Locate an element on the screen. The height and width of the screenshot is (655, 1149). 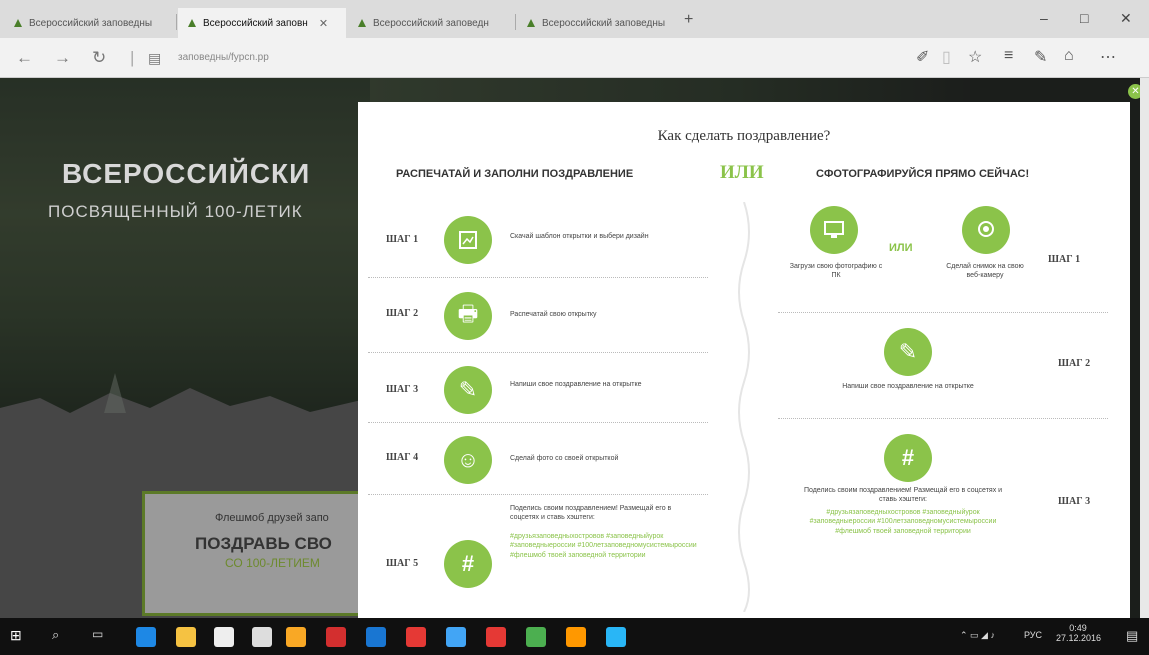
scrollbar is located at coordinates (1144, 348).